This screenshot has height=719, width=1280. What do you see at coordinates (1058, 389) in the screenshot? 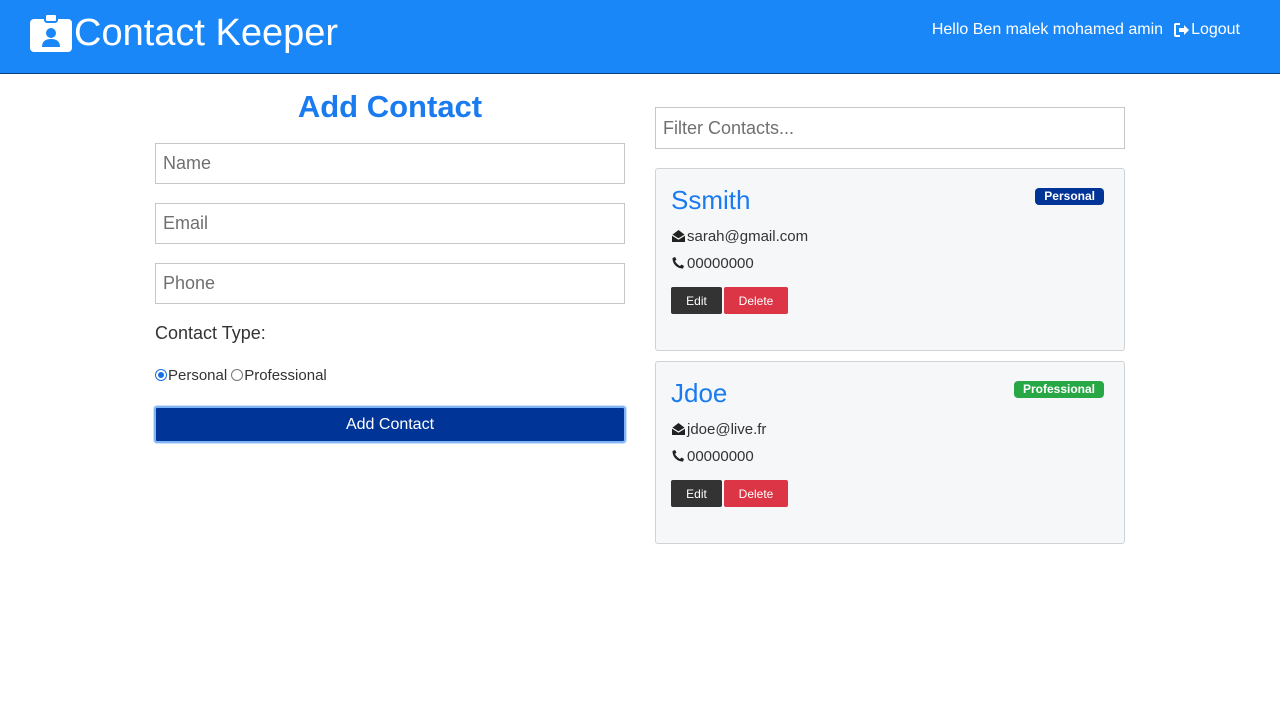
I see `contact-type-badge: Professional` at bounding box center [1058, 389].